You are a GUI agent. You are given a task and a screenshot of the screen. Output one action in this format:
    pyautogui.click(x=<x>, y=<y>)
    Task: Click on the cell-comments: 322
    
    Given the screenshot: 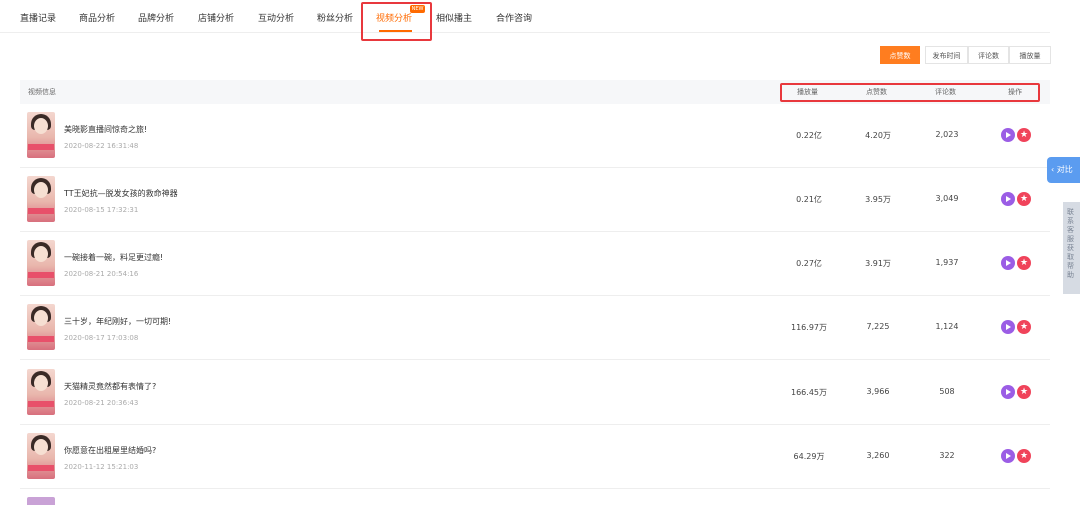 What is the action you would take?
    pyautogui.click(x=947, y=455)
    